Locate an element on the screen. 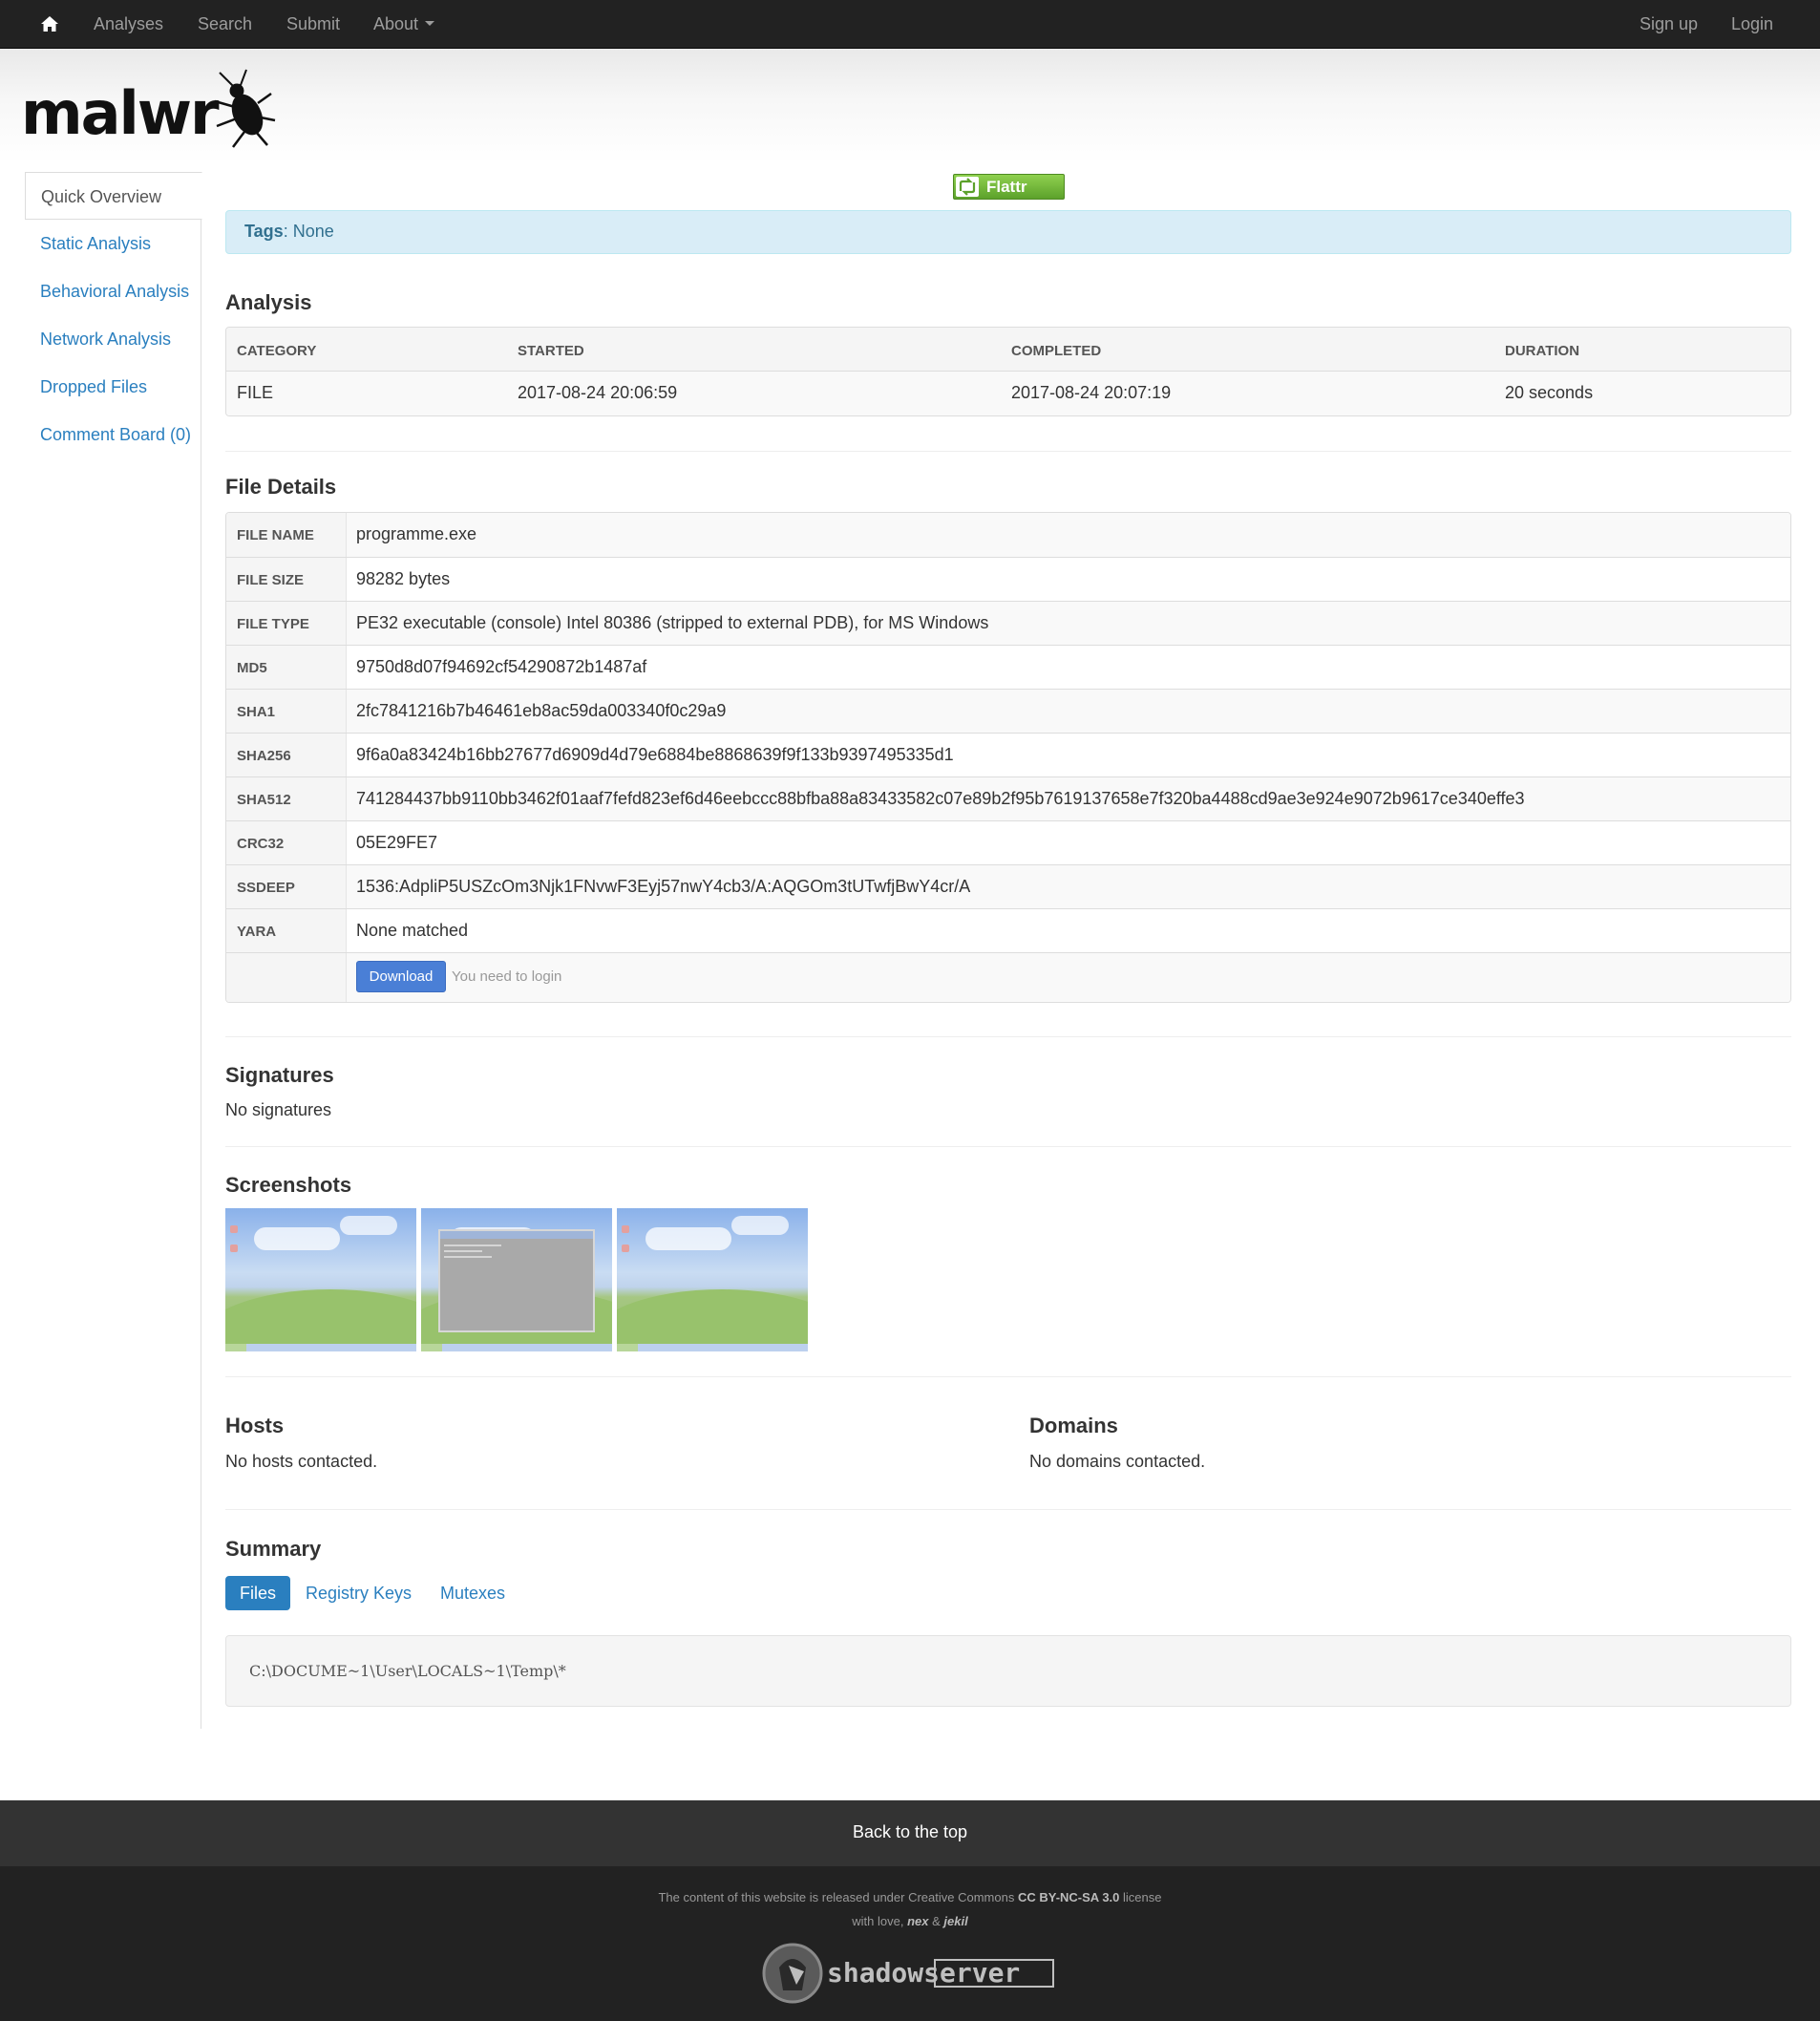  header-category: CATEGORY is located at coordinates (277, 351).